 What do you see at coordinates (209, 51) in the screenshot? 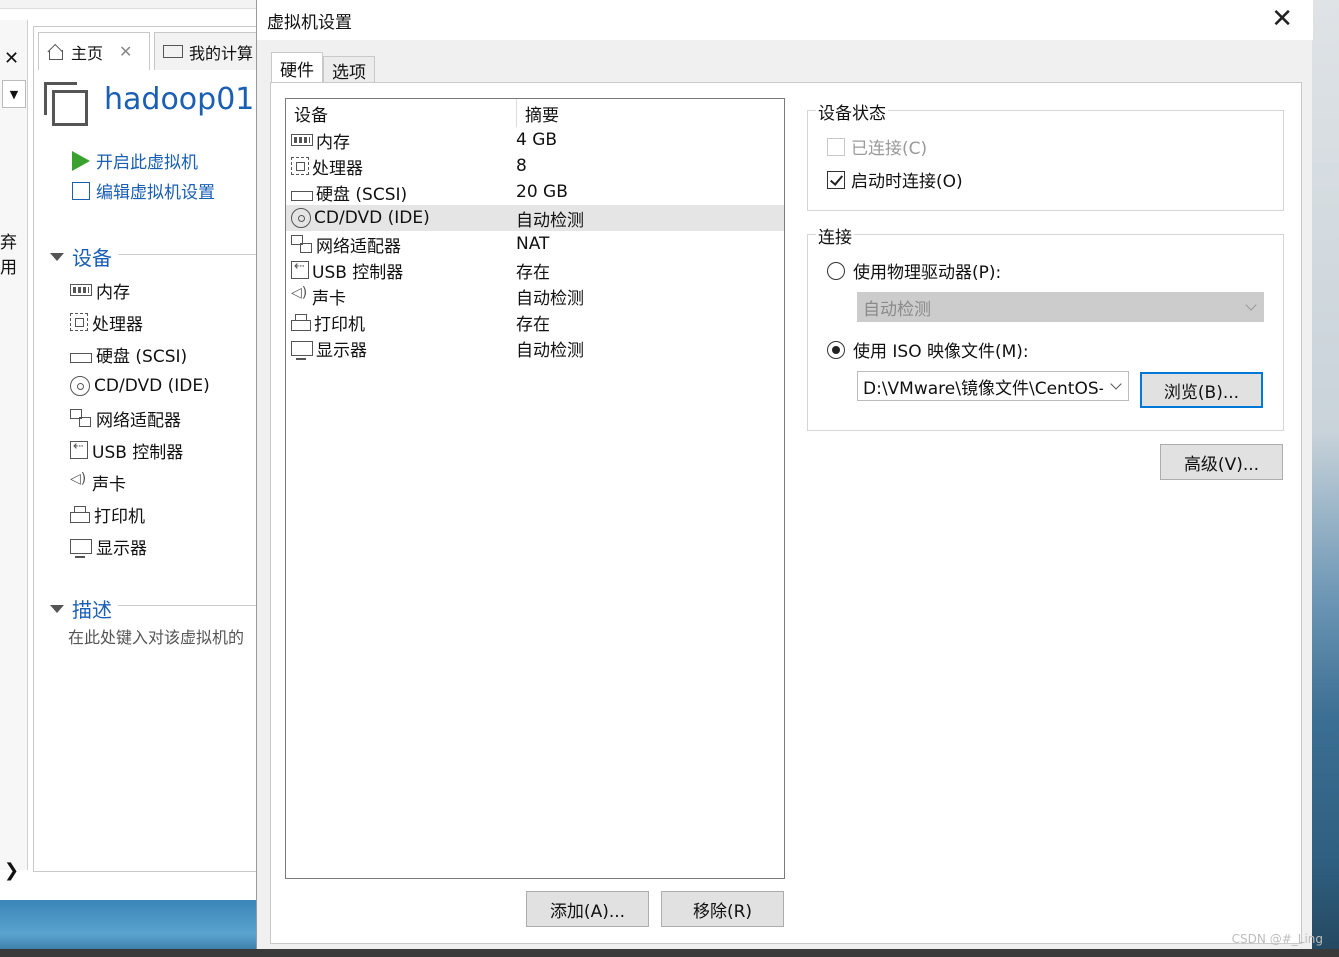
I see `tab-my-computer: 我的计算` at bounding box center [209, 51].